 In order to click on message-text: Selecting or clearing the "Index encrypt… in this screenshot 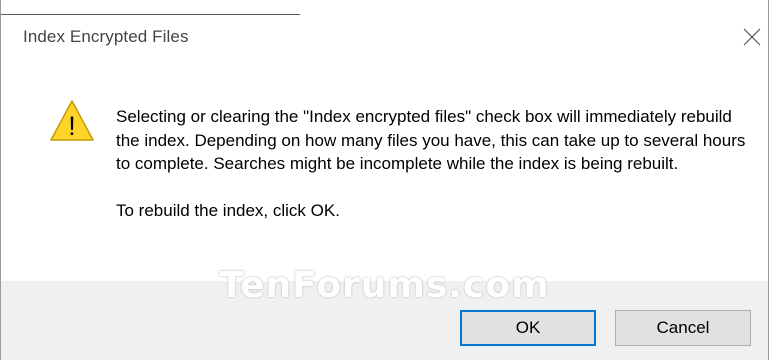, I will do `click(431, 140)`.